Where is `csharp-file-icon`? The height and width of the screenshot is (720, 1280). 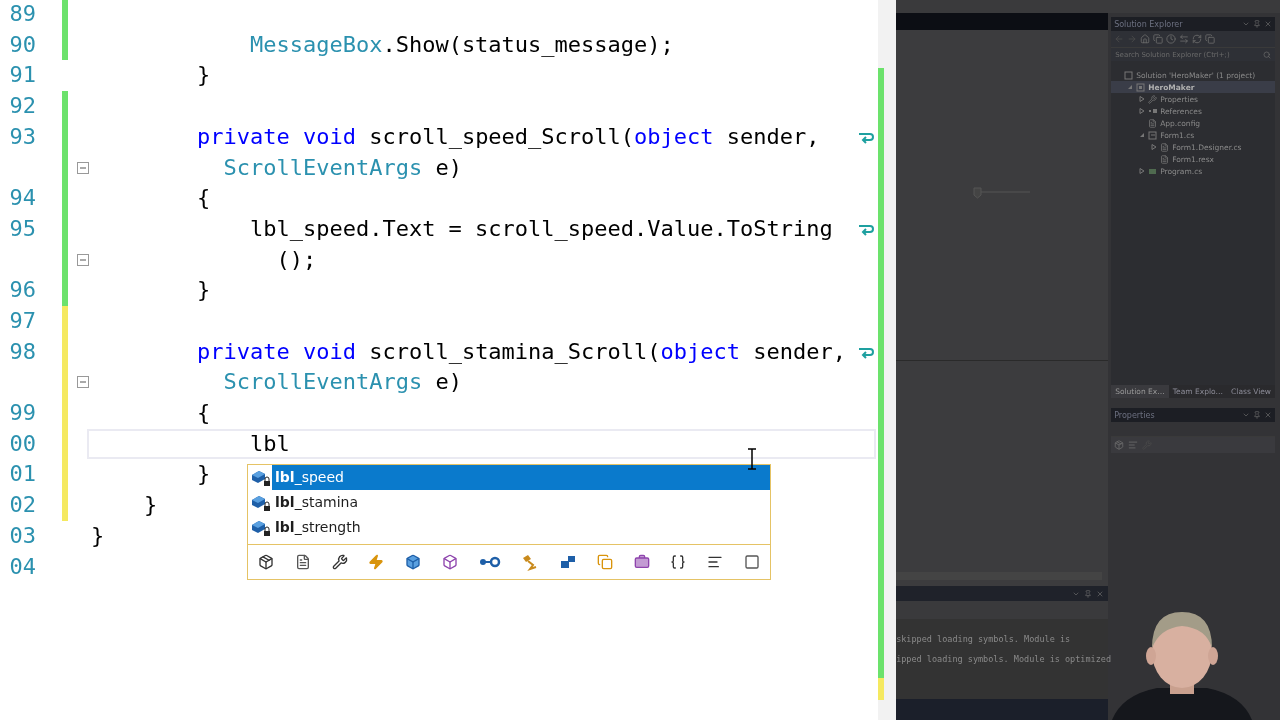
csharp-file-icon is located at coordinates (1153, 171).